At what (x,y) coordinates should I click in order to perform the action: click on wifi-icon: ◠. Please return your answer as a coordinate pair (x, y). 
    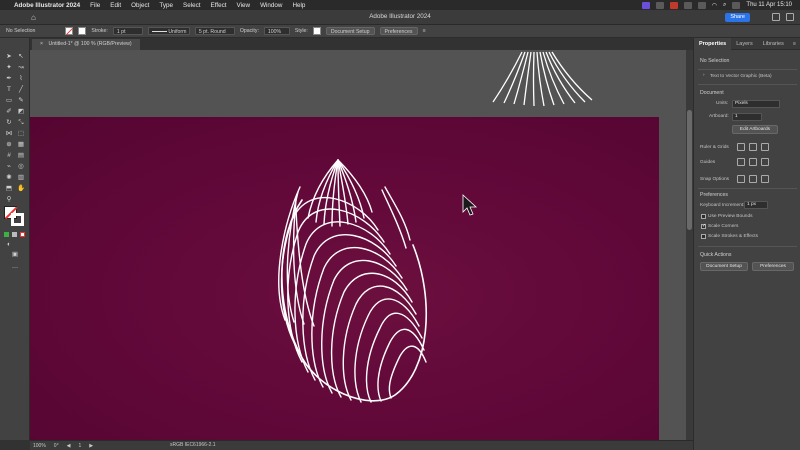
    Looking at the image, I should click on (714, 5).